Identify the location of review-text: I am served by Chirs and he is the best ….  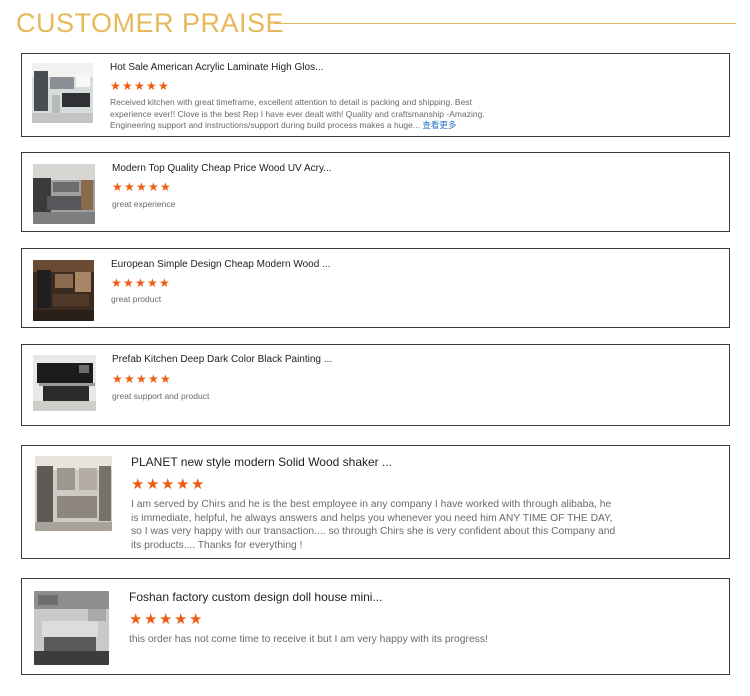
(373, 525).